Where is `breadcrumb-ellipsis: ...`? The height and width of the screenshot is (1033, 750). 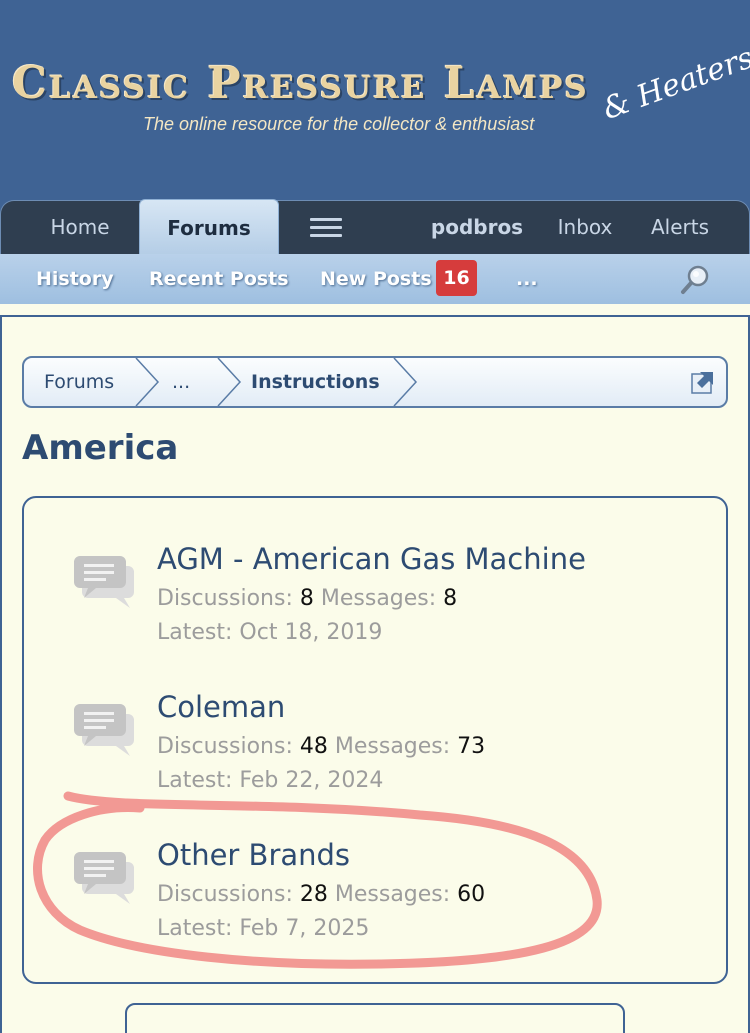
breadcrumb-ellipsis: ... is located at coordinates (181, 382).